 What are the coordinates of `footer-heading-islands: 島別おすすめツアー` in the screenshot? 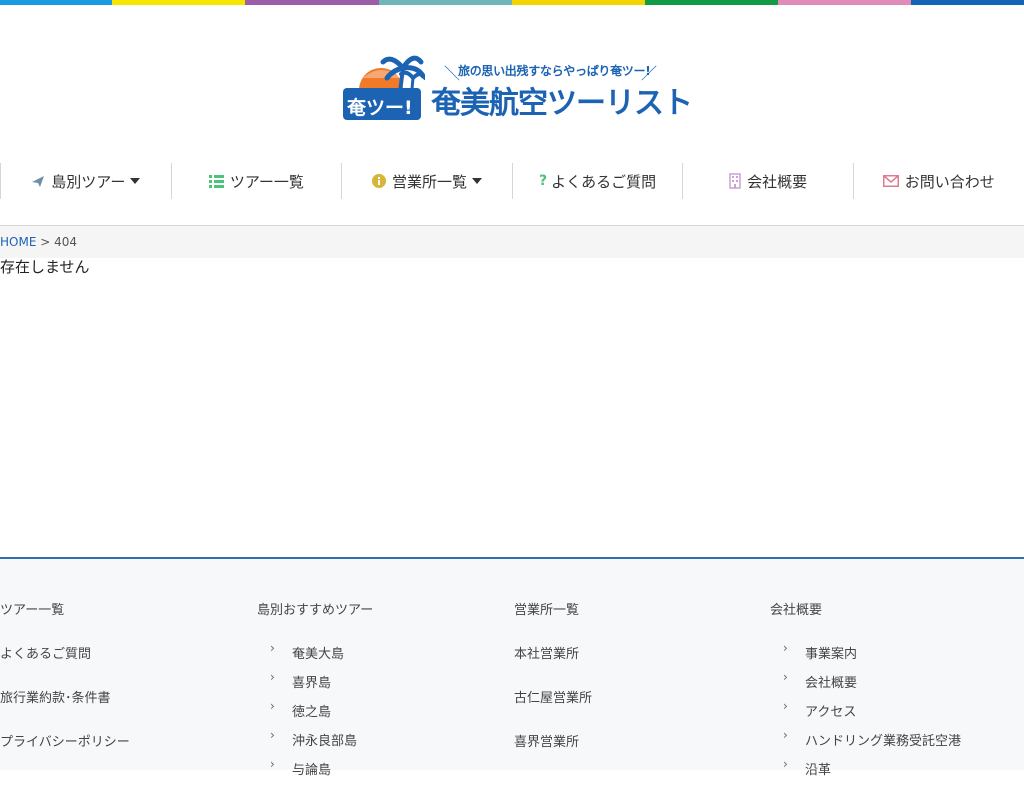 It's located at (315, 608).